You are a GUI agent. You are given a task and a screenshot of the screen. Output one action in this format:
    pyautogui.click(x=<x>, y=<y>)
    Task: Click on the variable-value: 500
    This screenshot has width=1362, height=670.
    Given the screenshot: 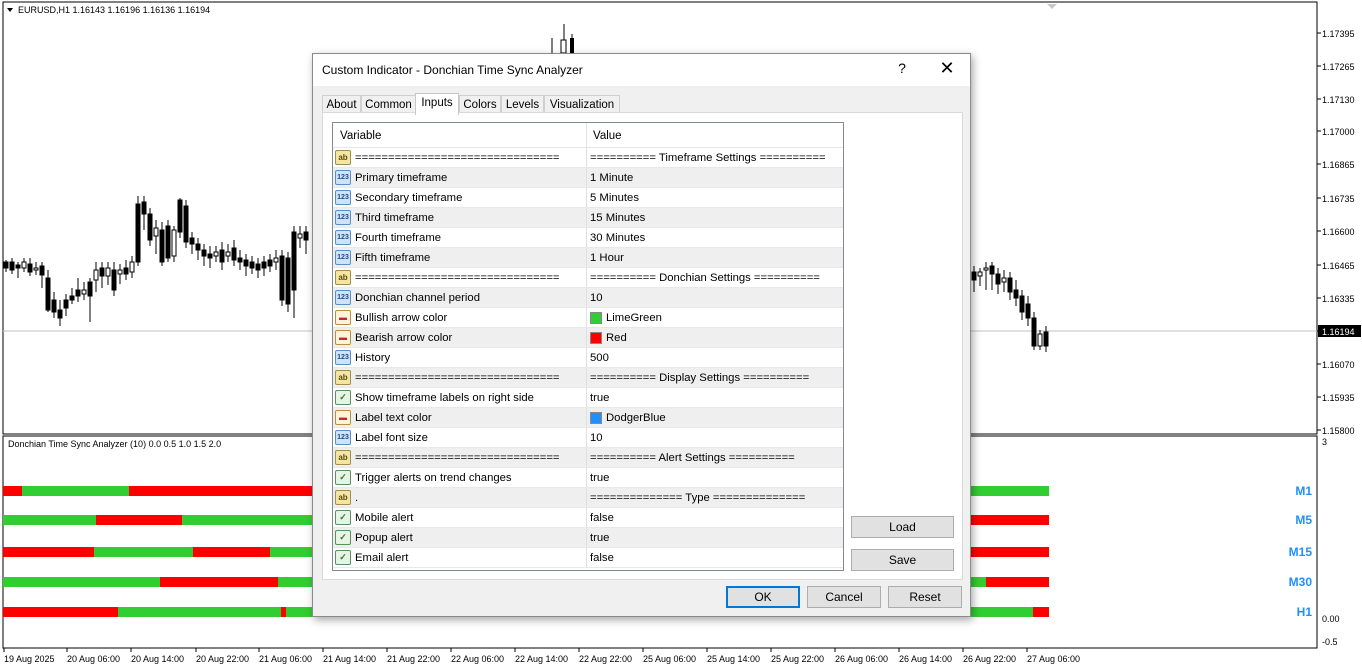 What is the action you would take?
    pyautogui.click(x=599, y=358)
    